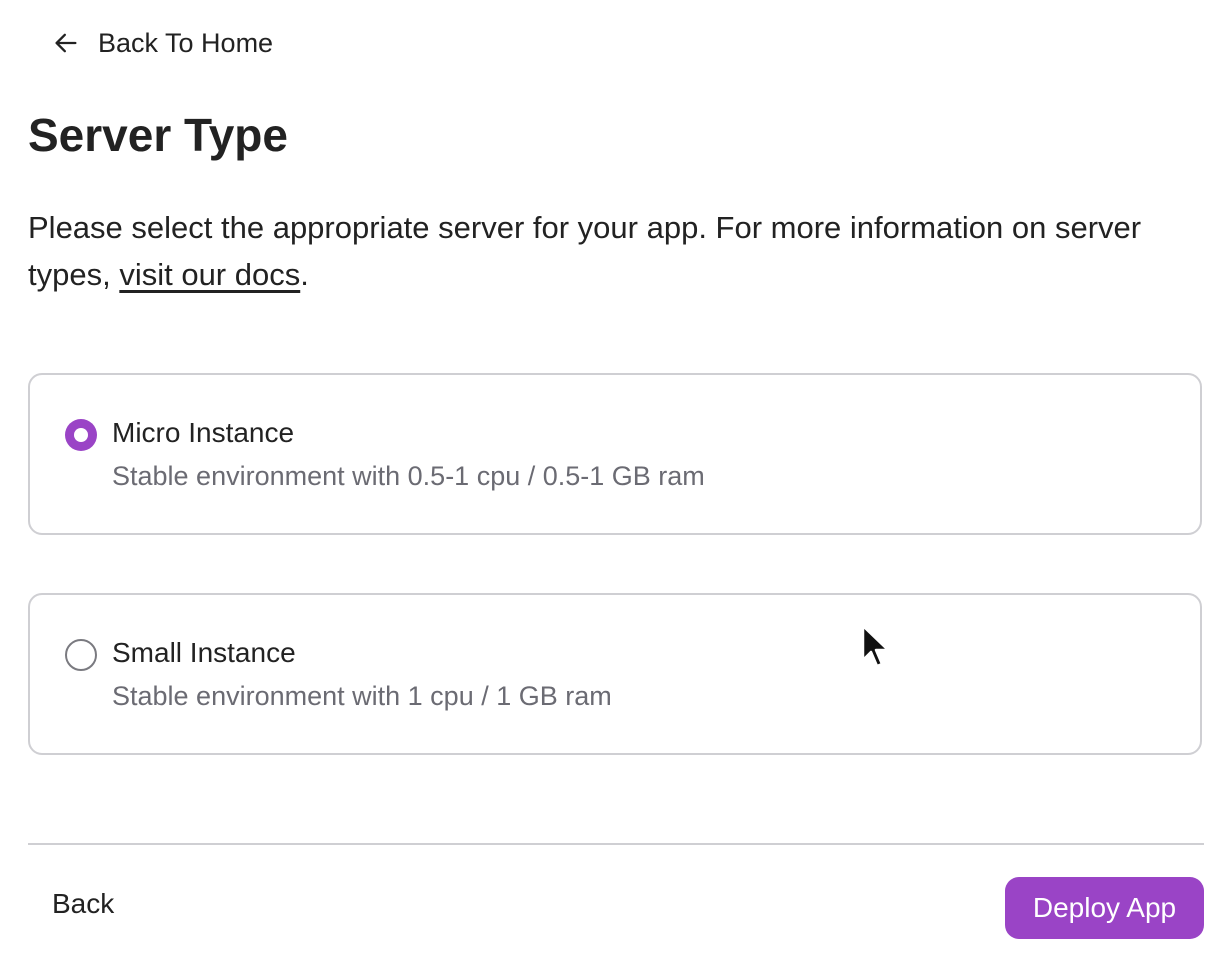  I want to click on back-to-home-link: Back To Home, so click(162, 43).